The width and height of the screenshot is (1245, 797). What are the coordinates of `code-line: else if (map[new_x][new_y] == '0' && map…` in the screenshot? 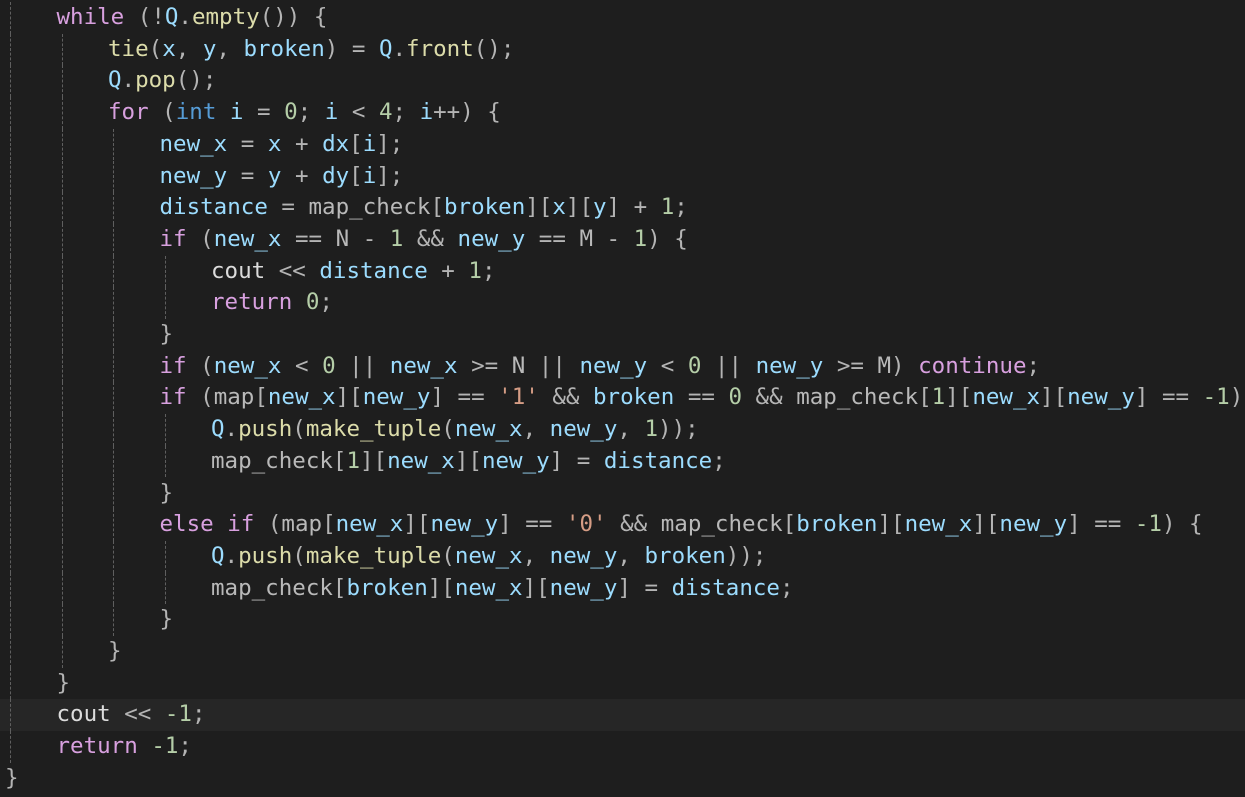 It's located at (622, 525).